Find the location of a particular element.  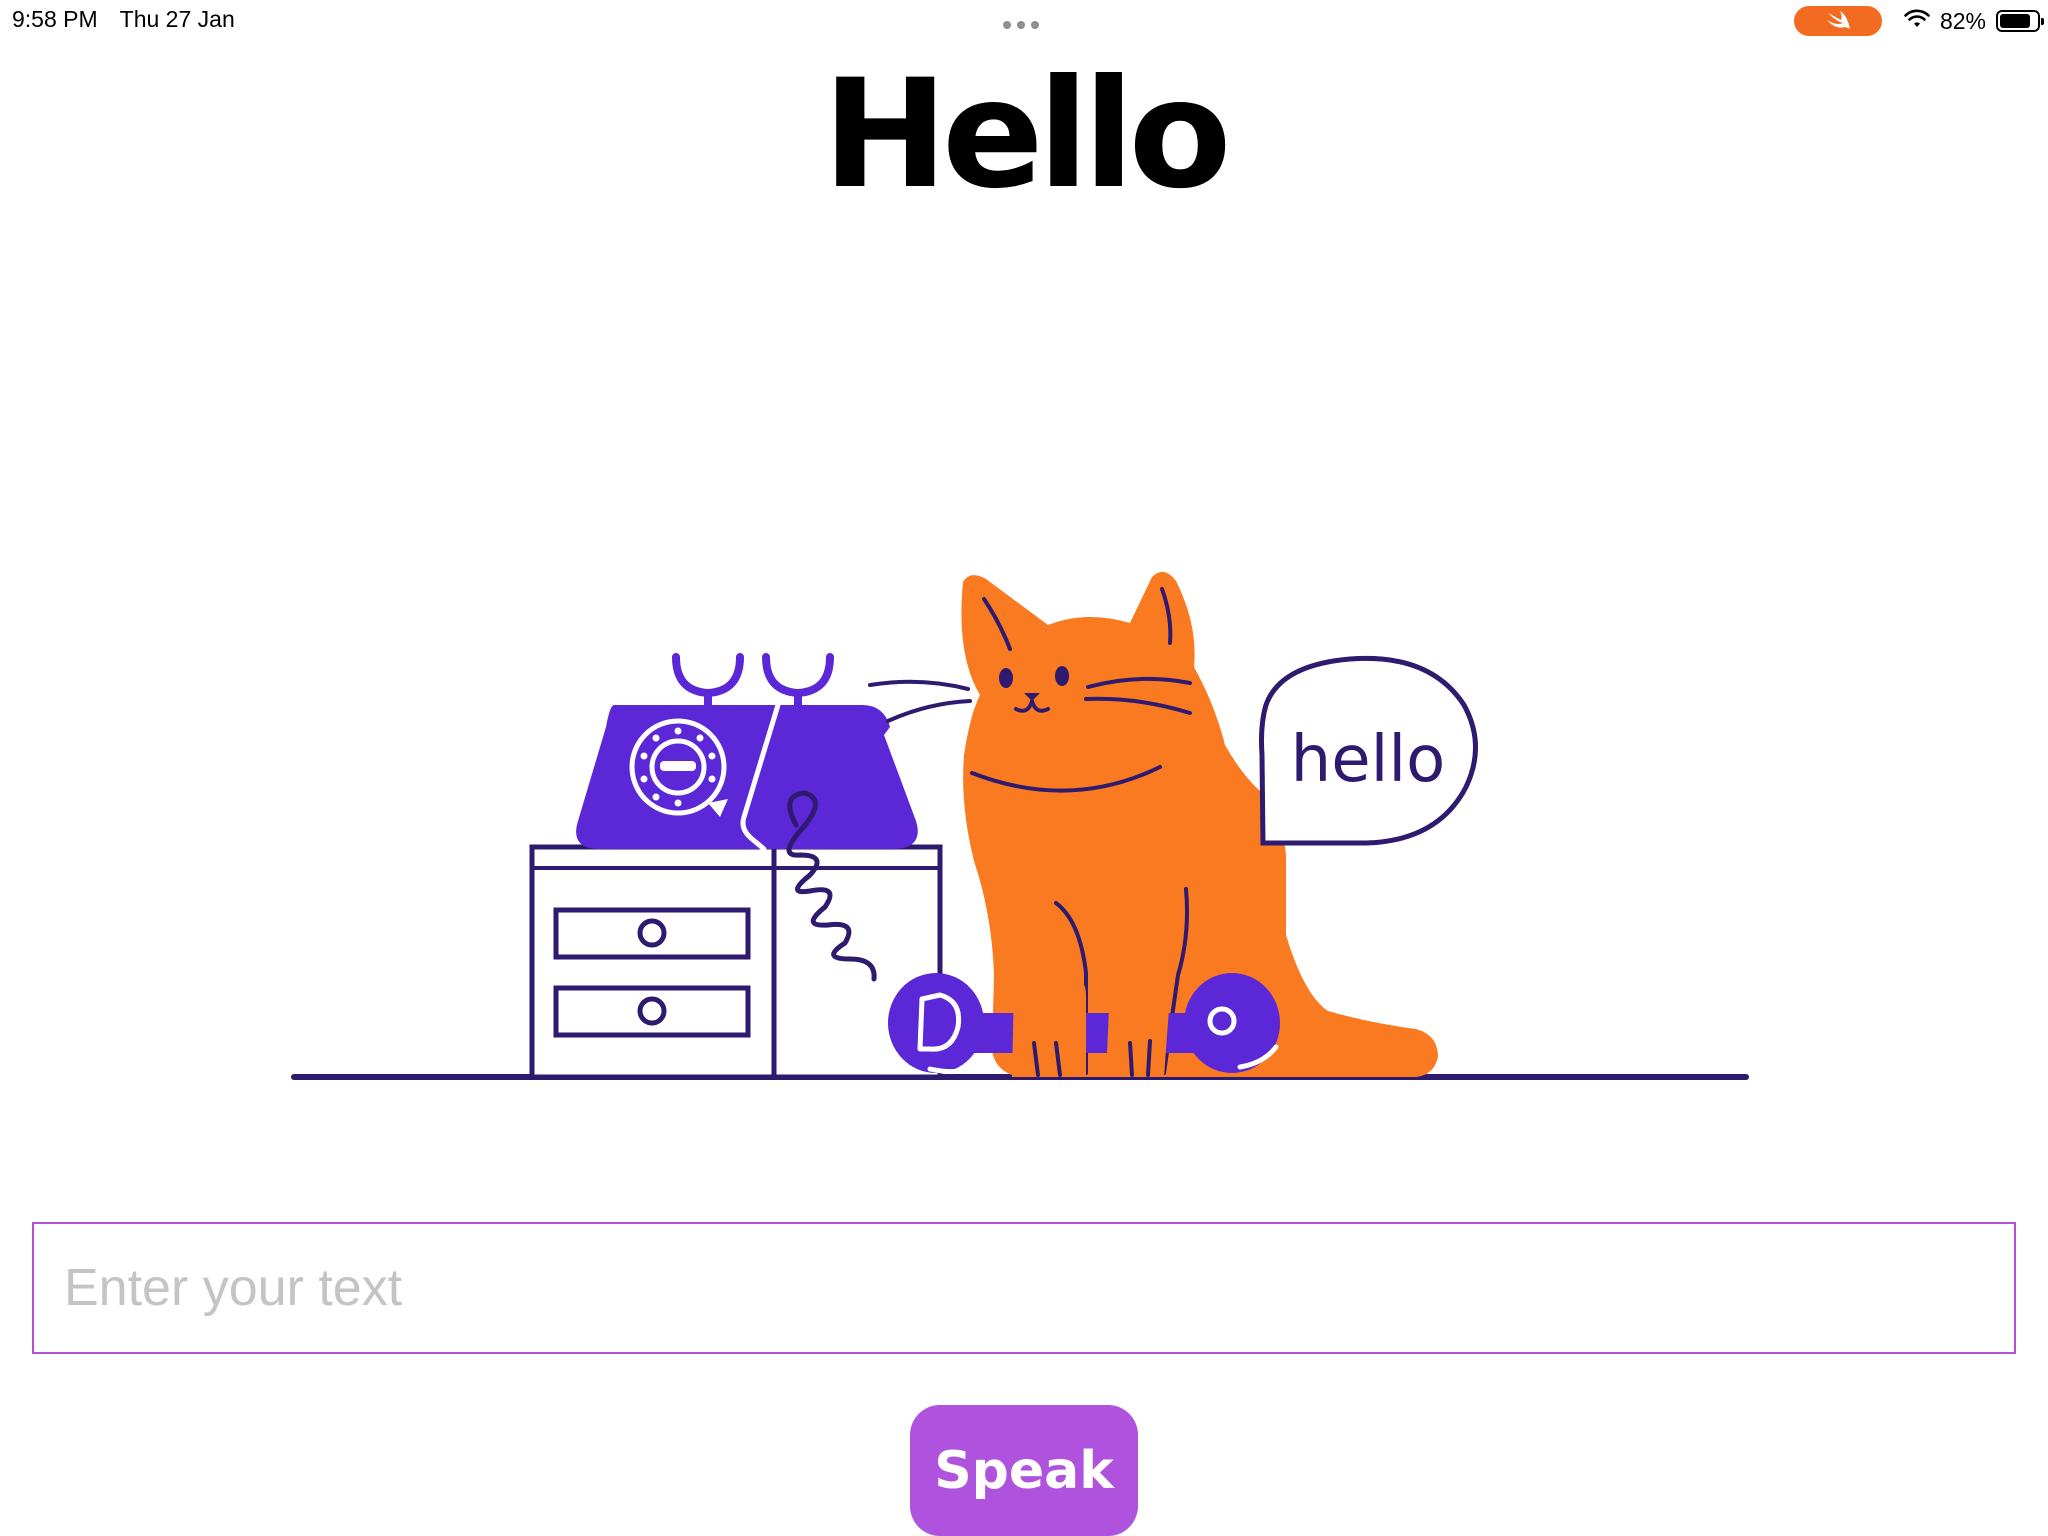

battery-level is located at coordinates (2015, 21).